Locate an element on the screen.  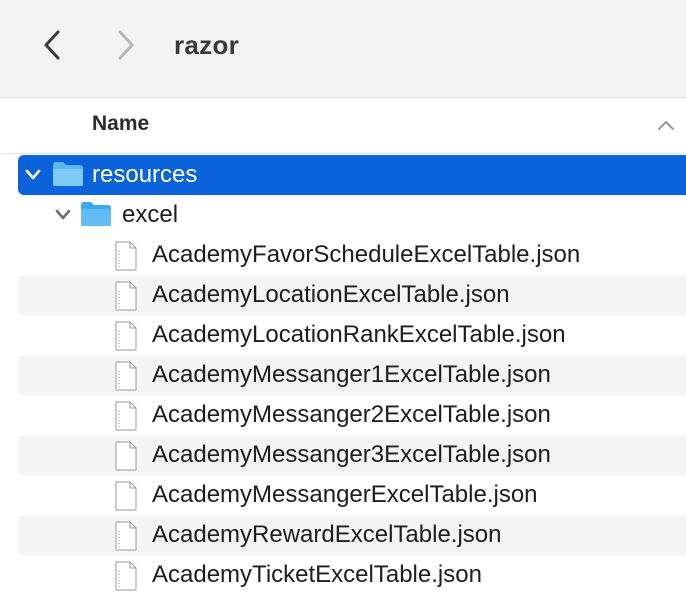
list-item-file: AcademyRewardExcelTable.json is located at coordinates (352, 535).